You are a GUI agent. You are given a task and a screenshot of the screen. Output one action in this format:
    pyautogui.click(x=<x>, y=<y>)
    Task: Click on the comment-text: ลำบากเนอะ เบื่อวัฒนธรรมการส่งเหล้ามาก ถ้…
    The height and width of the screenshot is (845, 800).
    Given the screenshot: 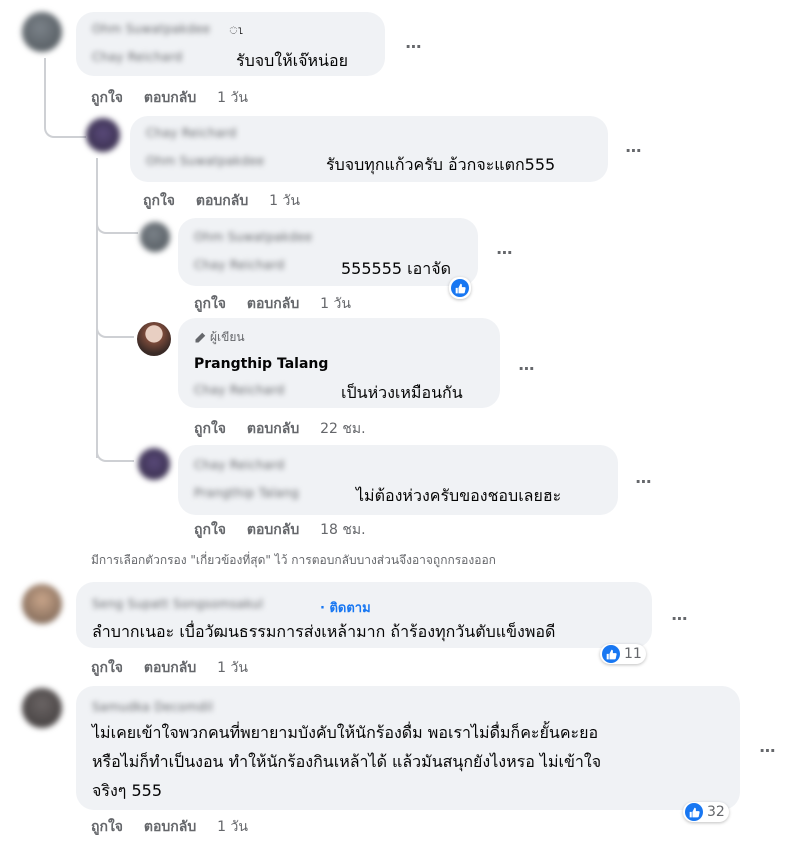 What is the action you would take?
    pyautogui.click(x=324, y=631)
    